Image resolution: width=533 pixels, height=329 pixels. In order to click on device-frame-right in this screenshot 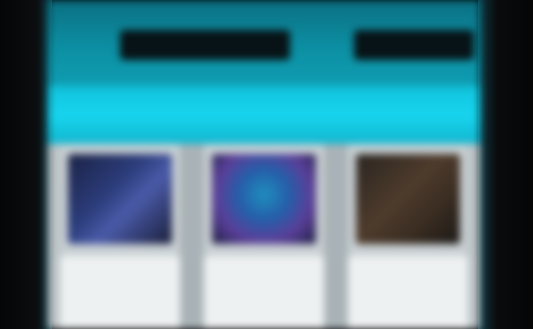, I will do `click(505, 164)`.